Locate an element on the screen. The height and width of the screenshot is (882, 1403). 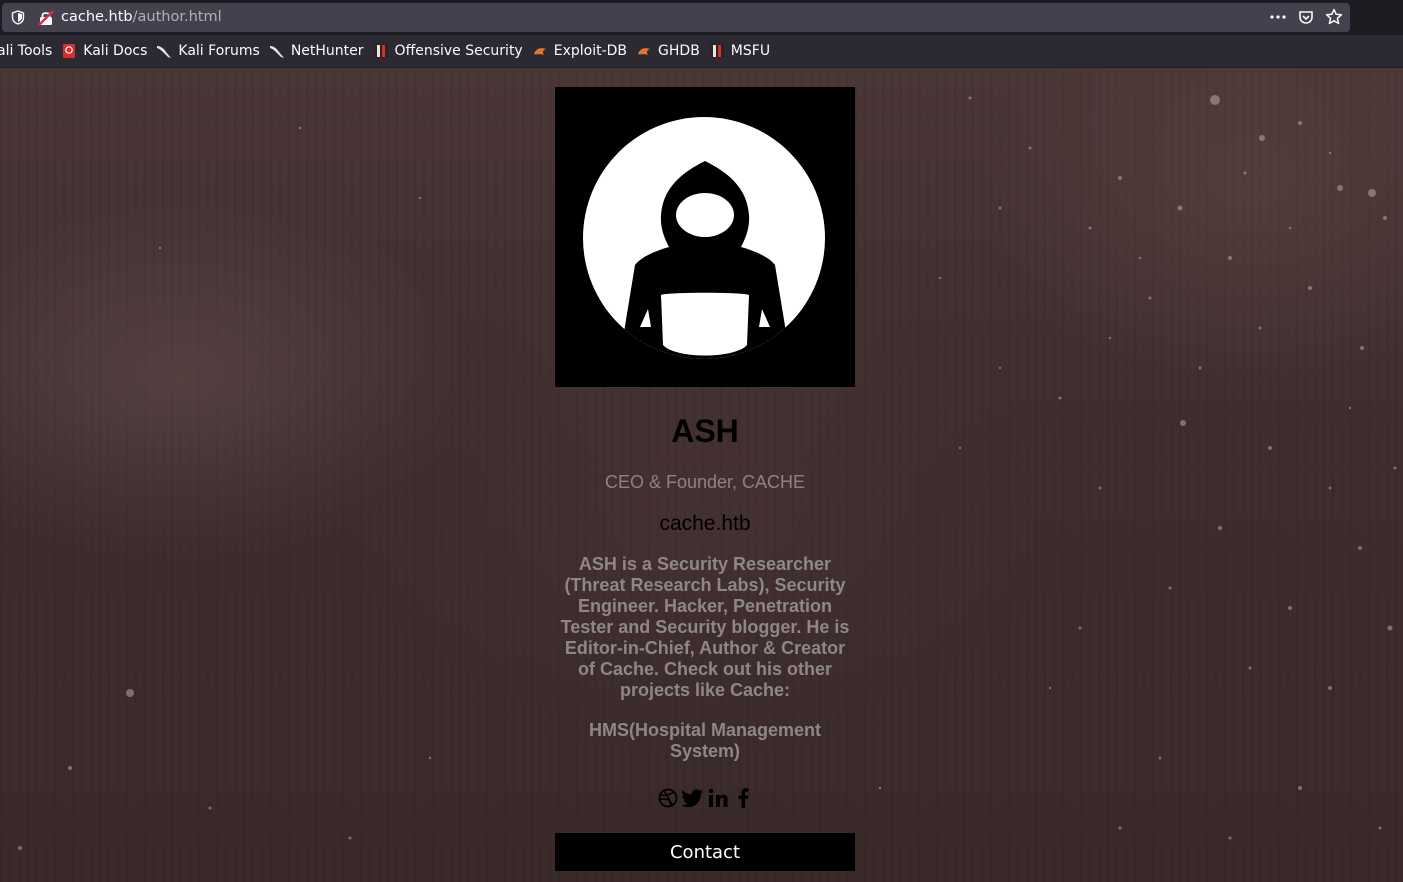
exploit-db-icon is located at coordinates (539, 51).